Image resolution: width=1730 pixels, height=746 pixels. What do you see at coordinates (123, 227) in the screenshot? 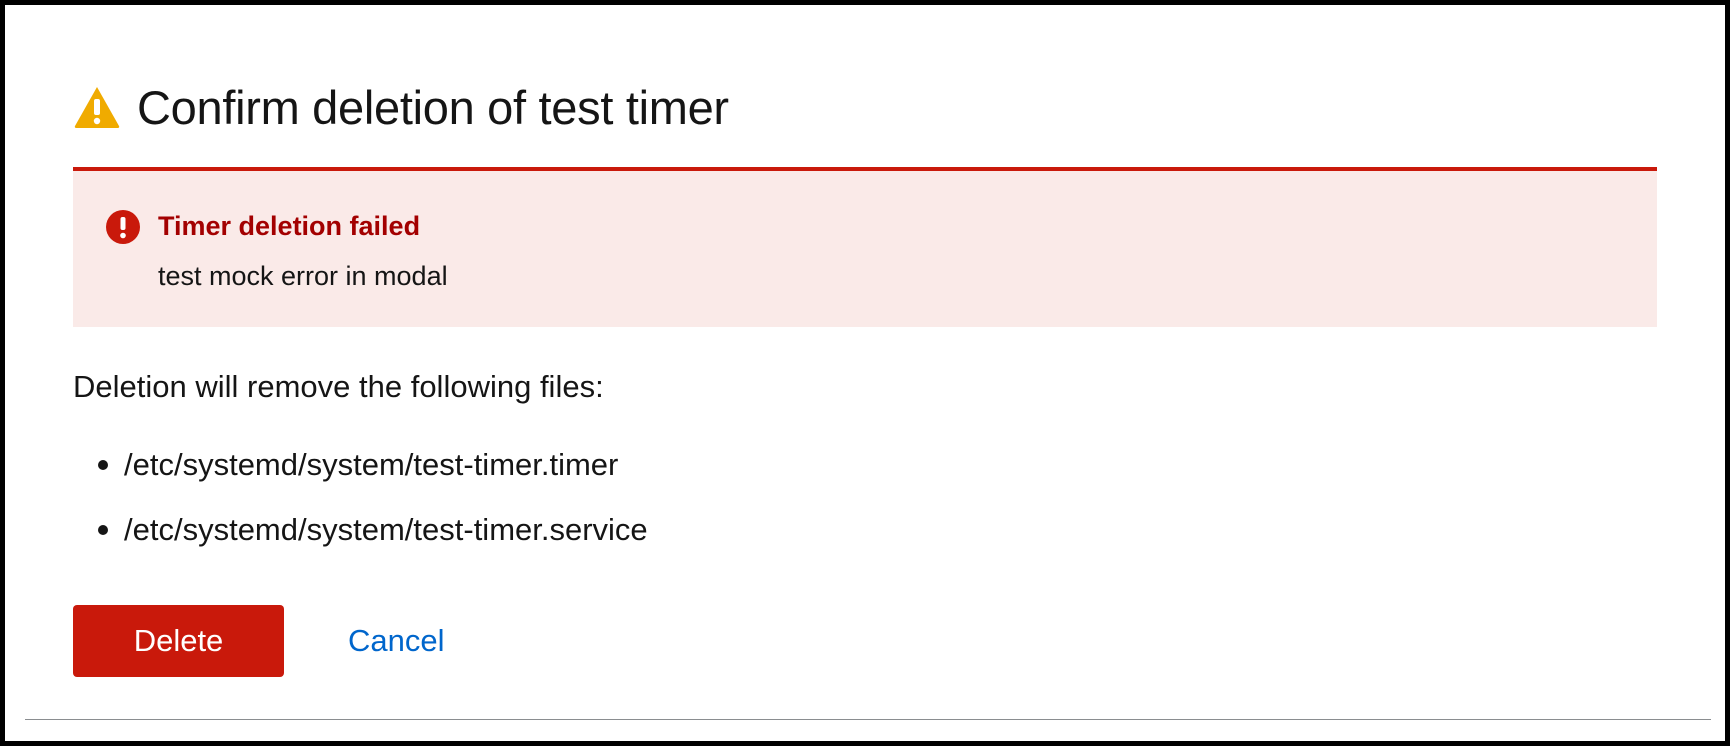
I see `error-circle-icon` at bounding box center [123, 227].